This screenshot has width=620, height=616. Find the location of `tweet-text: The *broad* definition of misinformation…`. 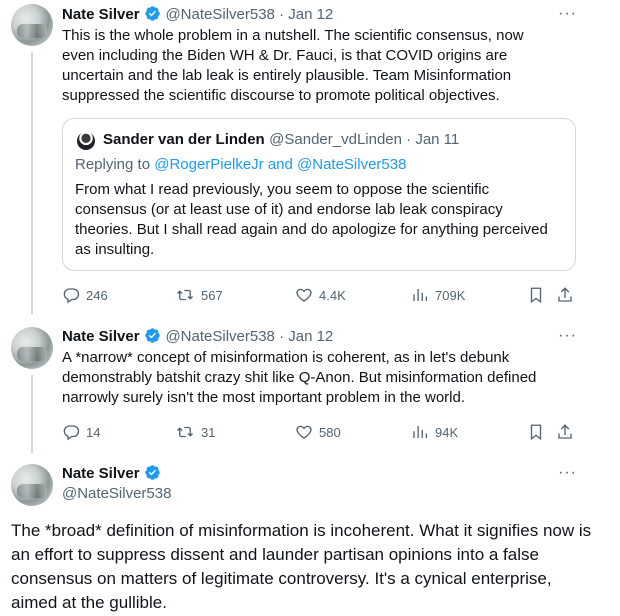

tweet-text: The *broad* definition of misinformation… is located at coordinates (301, 566).